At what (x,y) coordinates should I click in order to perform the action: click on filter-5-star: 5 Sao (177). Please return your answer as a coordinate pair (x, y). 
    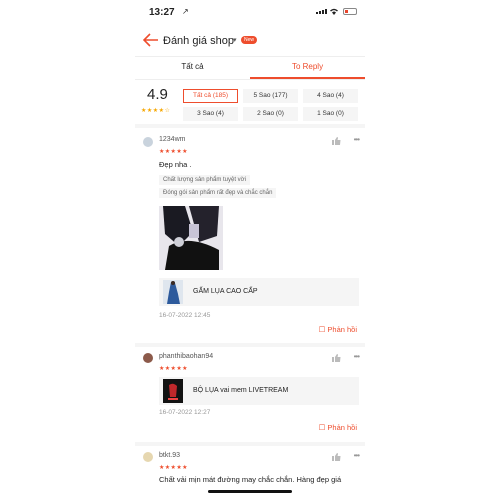
    Looking at the image, I should click on (270, 96).